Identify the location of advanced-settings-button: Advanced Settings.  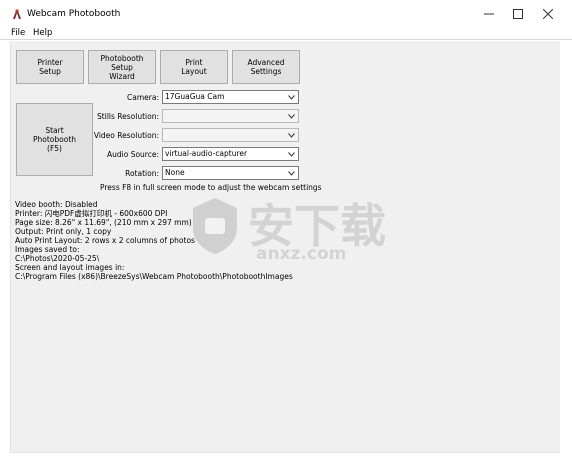
(266, 67).